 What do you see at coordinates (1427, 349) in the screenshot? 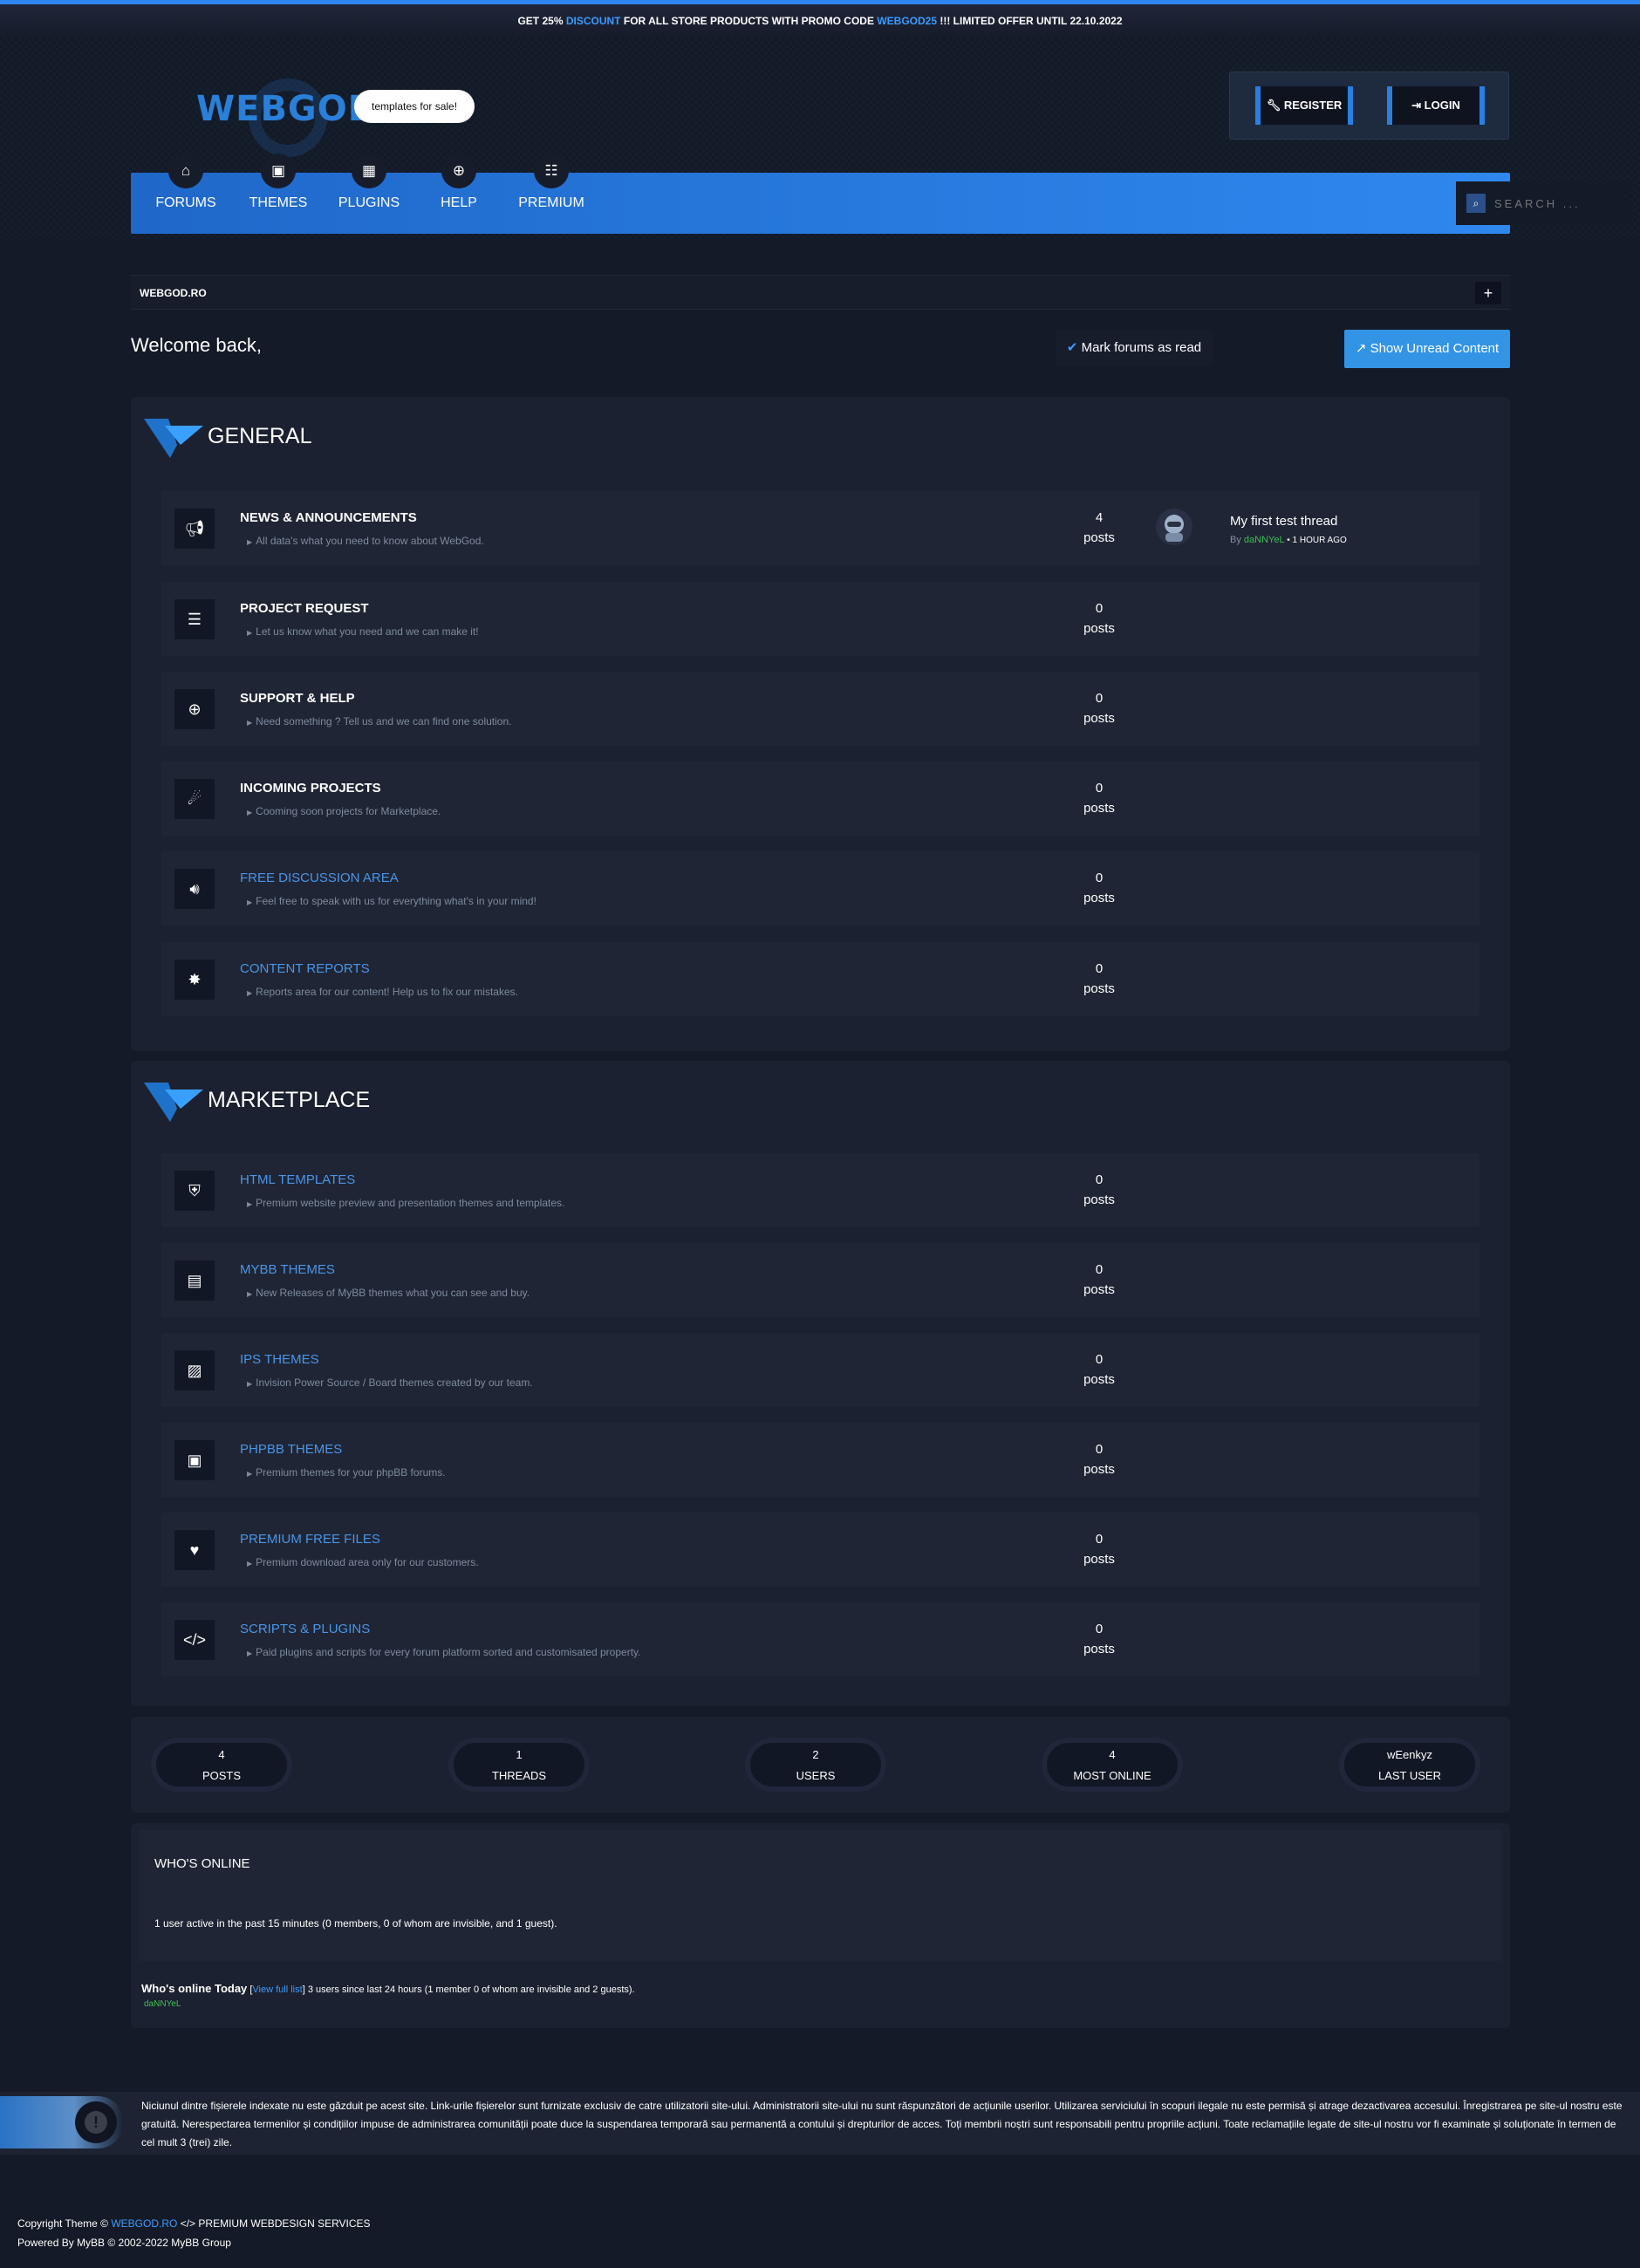
I see `show-unread-button: ↗ Show Unread Content` at bounding box center [1427, 349].